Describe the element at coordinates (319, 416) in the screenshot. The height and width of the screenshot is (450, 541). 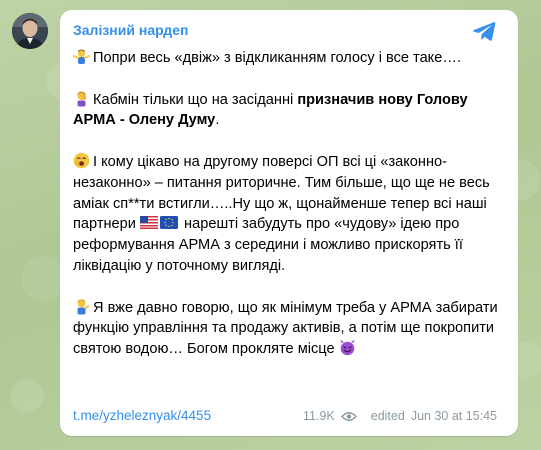
I see `view-count: 11.9K` at that location.